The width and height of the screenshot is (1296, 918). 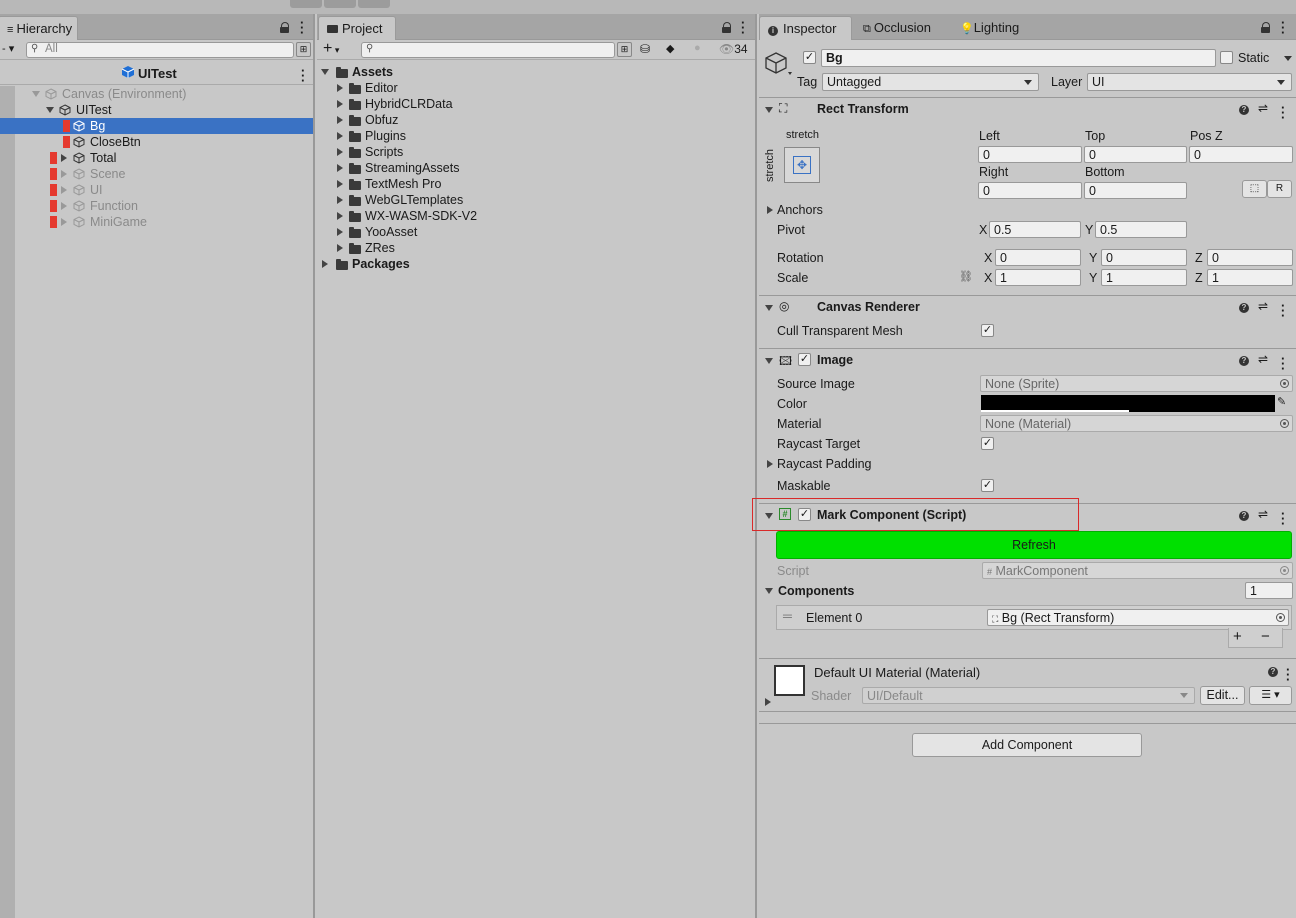 I want to click on eyedropper-icon: ✎, so click(x=1281, y=401).